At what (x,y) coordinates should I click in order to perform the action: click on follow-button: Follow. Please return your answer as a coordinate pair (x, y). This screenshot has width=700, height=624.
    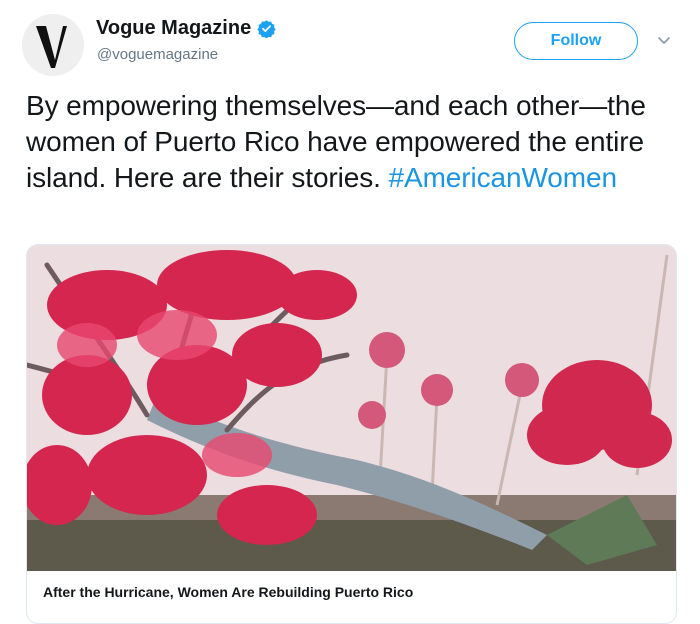
    Looking at the image, I should click on (576, 41).